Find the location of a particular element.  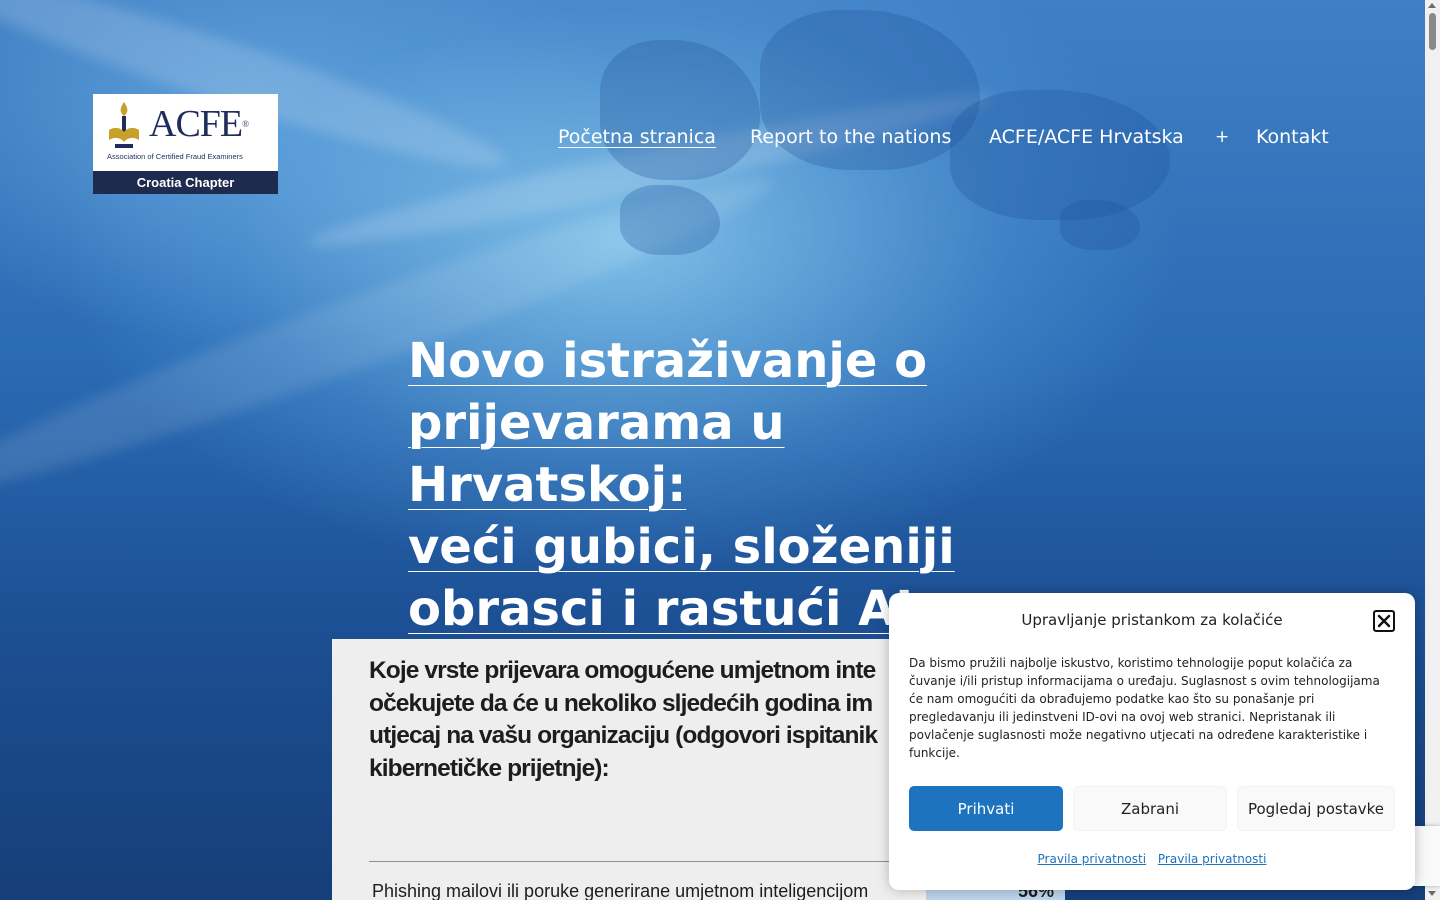

logo-chapter: Croatia Chapter is located at coordinates (185, 182).